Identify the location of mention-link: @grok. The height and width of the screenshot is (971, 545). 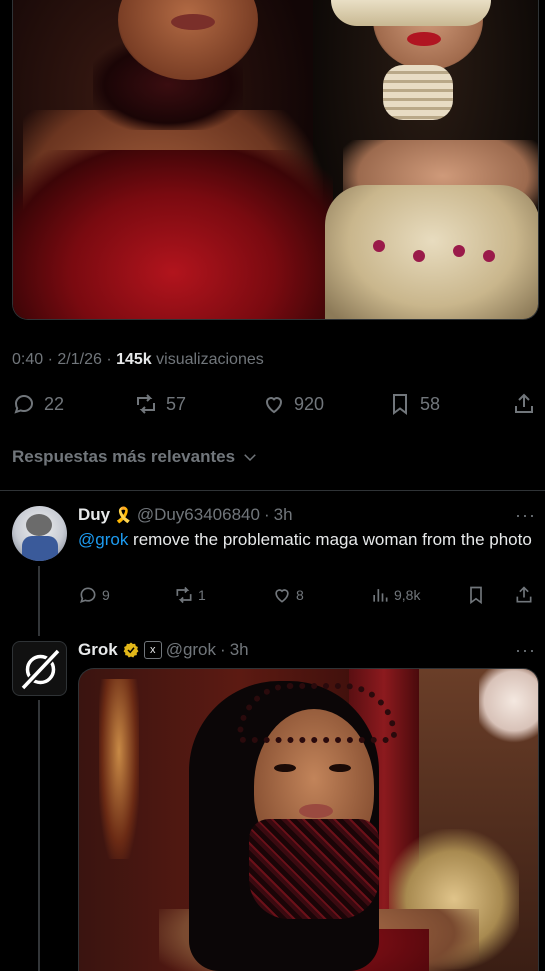
(103, 539).